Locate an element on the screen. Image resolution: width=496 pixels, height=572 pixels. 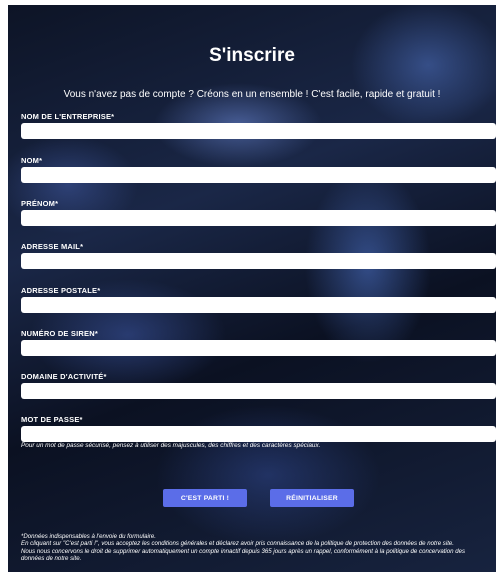
label-company-name: NOM DE L'ENTREPRISE* is located at coordinates (68, 116).